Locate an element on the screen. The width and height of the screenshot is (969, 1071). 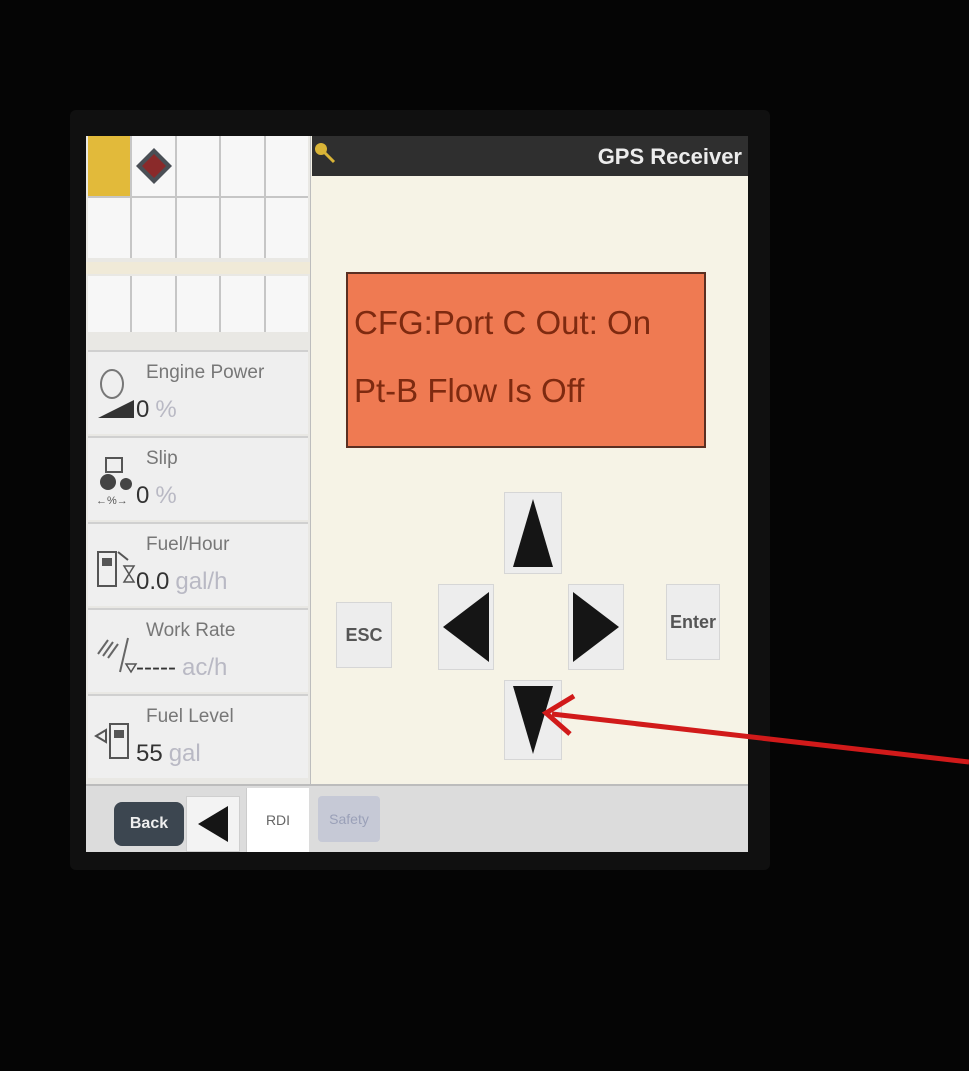
page-left-button is located at coordinates (213, 824).